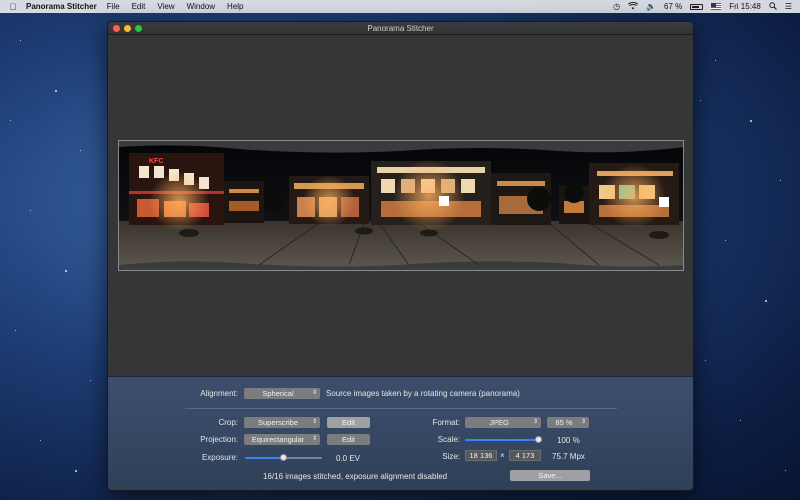 Image resolution: width=800 pixels, height=500 pixels. What do you see at coordinates (451, 456) in the screenshot?
I see `size-label: Size:` at bounding box center [451, 456].